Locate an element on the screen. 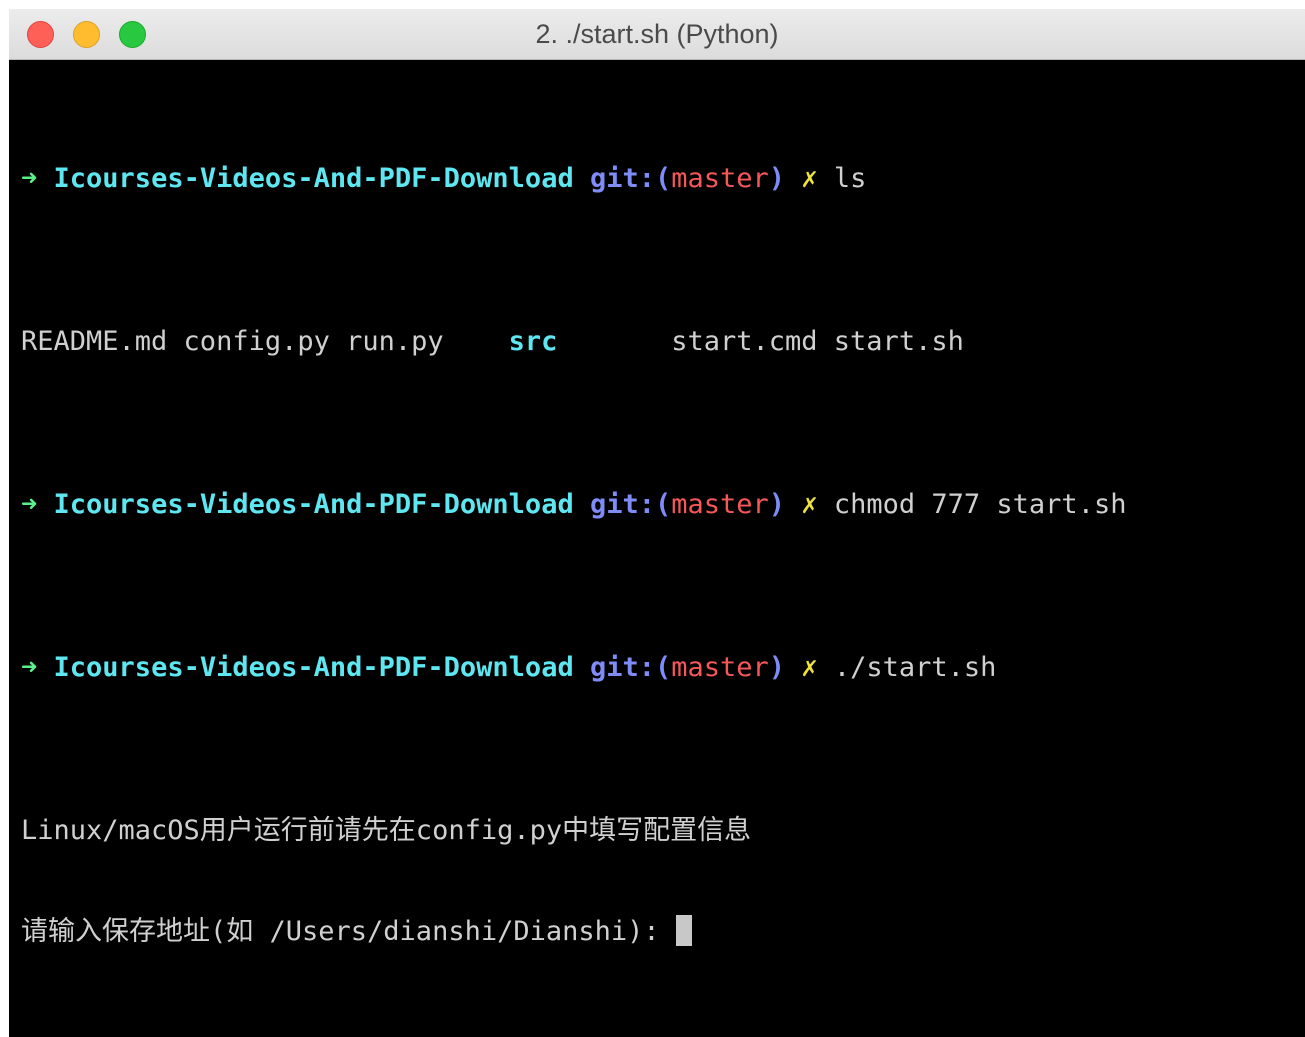 Image resolution: width=1305 pixels, height=1037 pixels. title-bar: 2. ./start.sh (Python) is located at coordinates (657, 34).